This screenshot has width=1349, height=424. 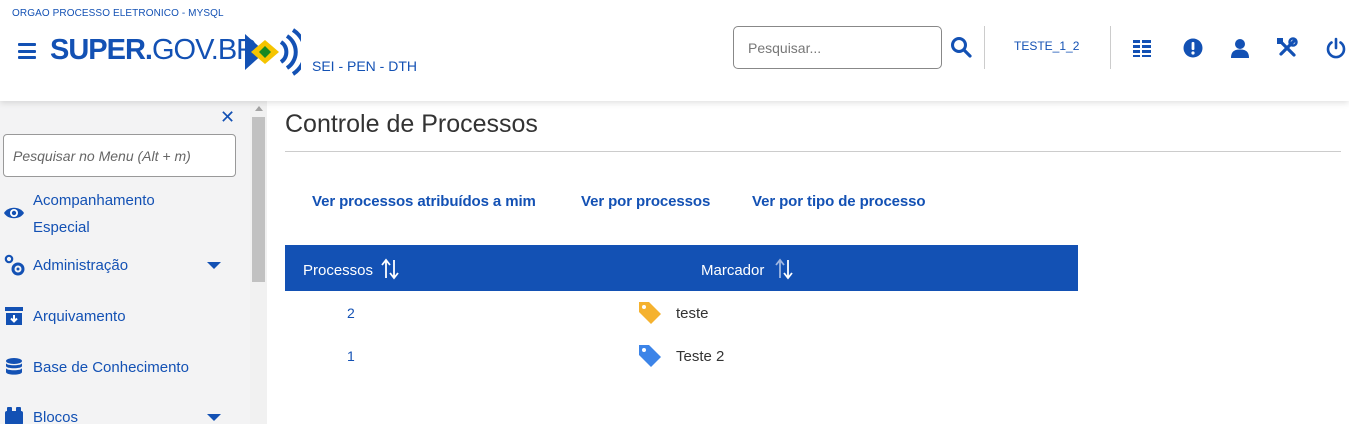 What do you see at coordinates (27, 51) in the screenshot?
I see `menu-icon` at bounding box center [27, 51].